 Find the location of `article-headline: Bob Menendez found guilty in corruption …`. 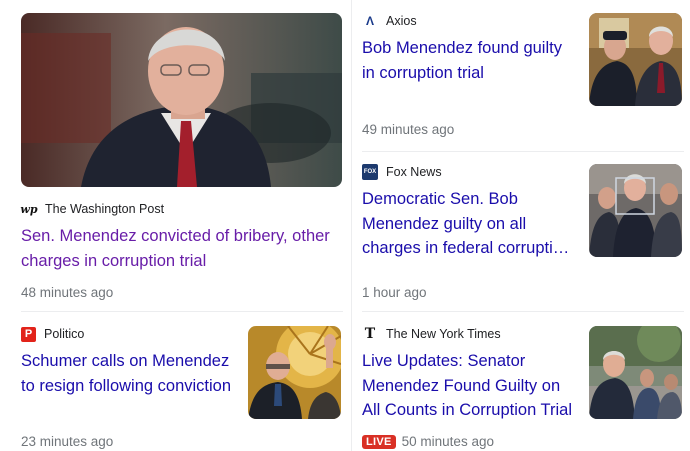

article-headline: Bob Menendez found guilty in corruption … is located at coordinates (467, 60).